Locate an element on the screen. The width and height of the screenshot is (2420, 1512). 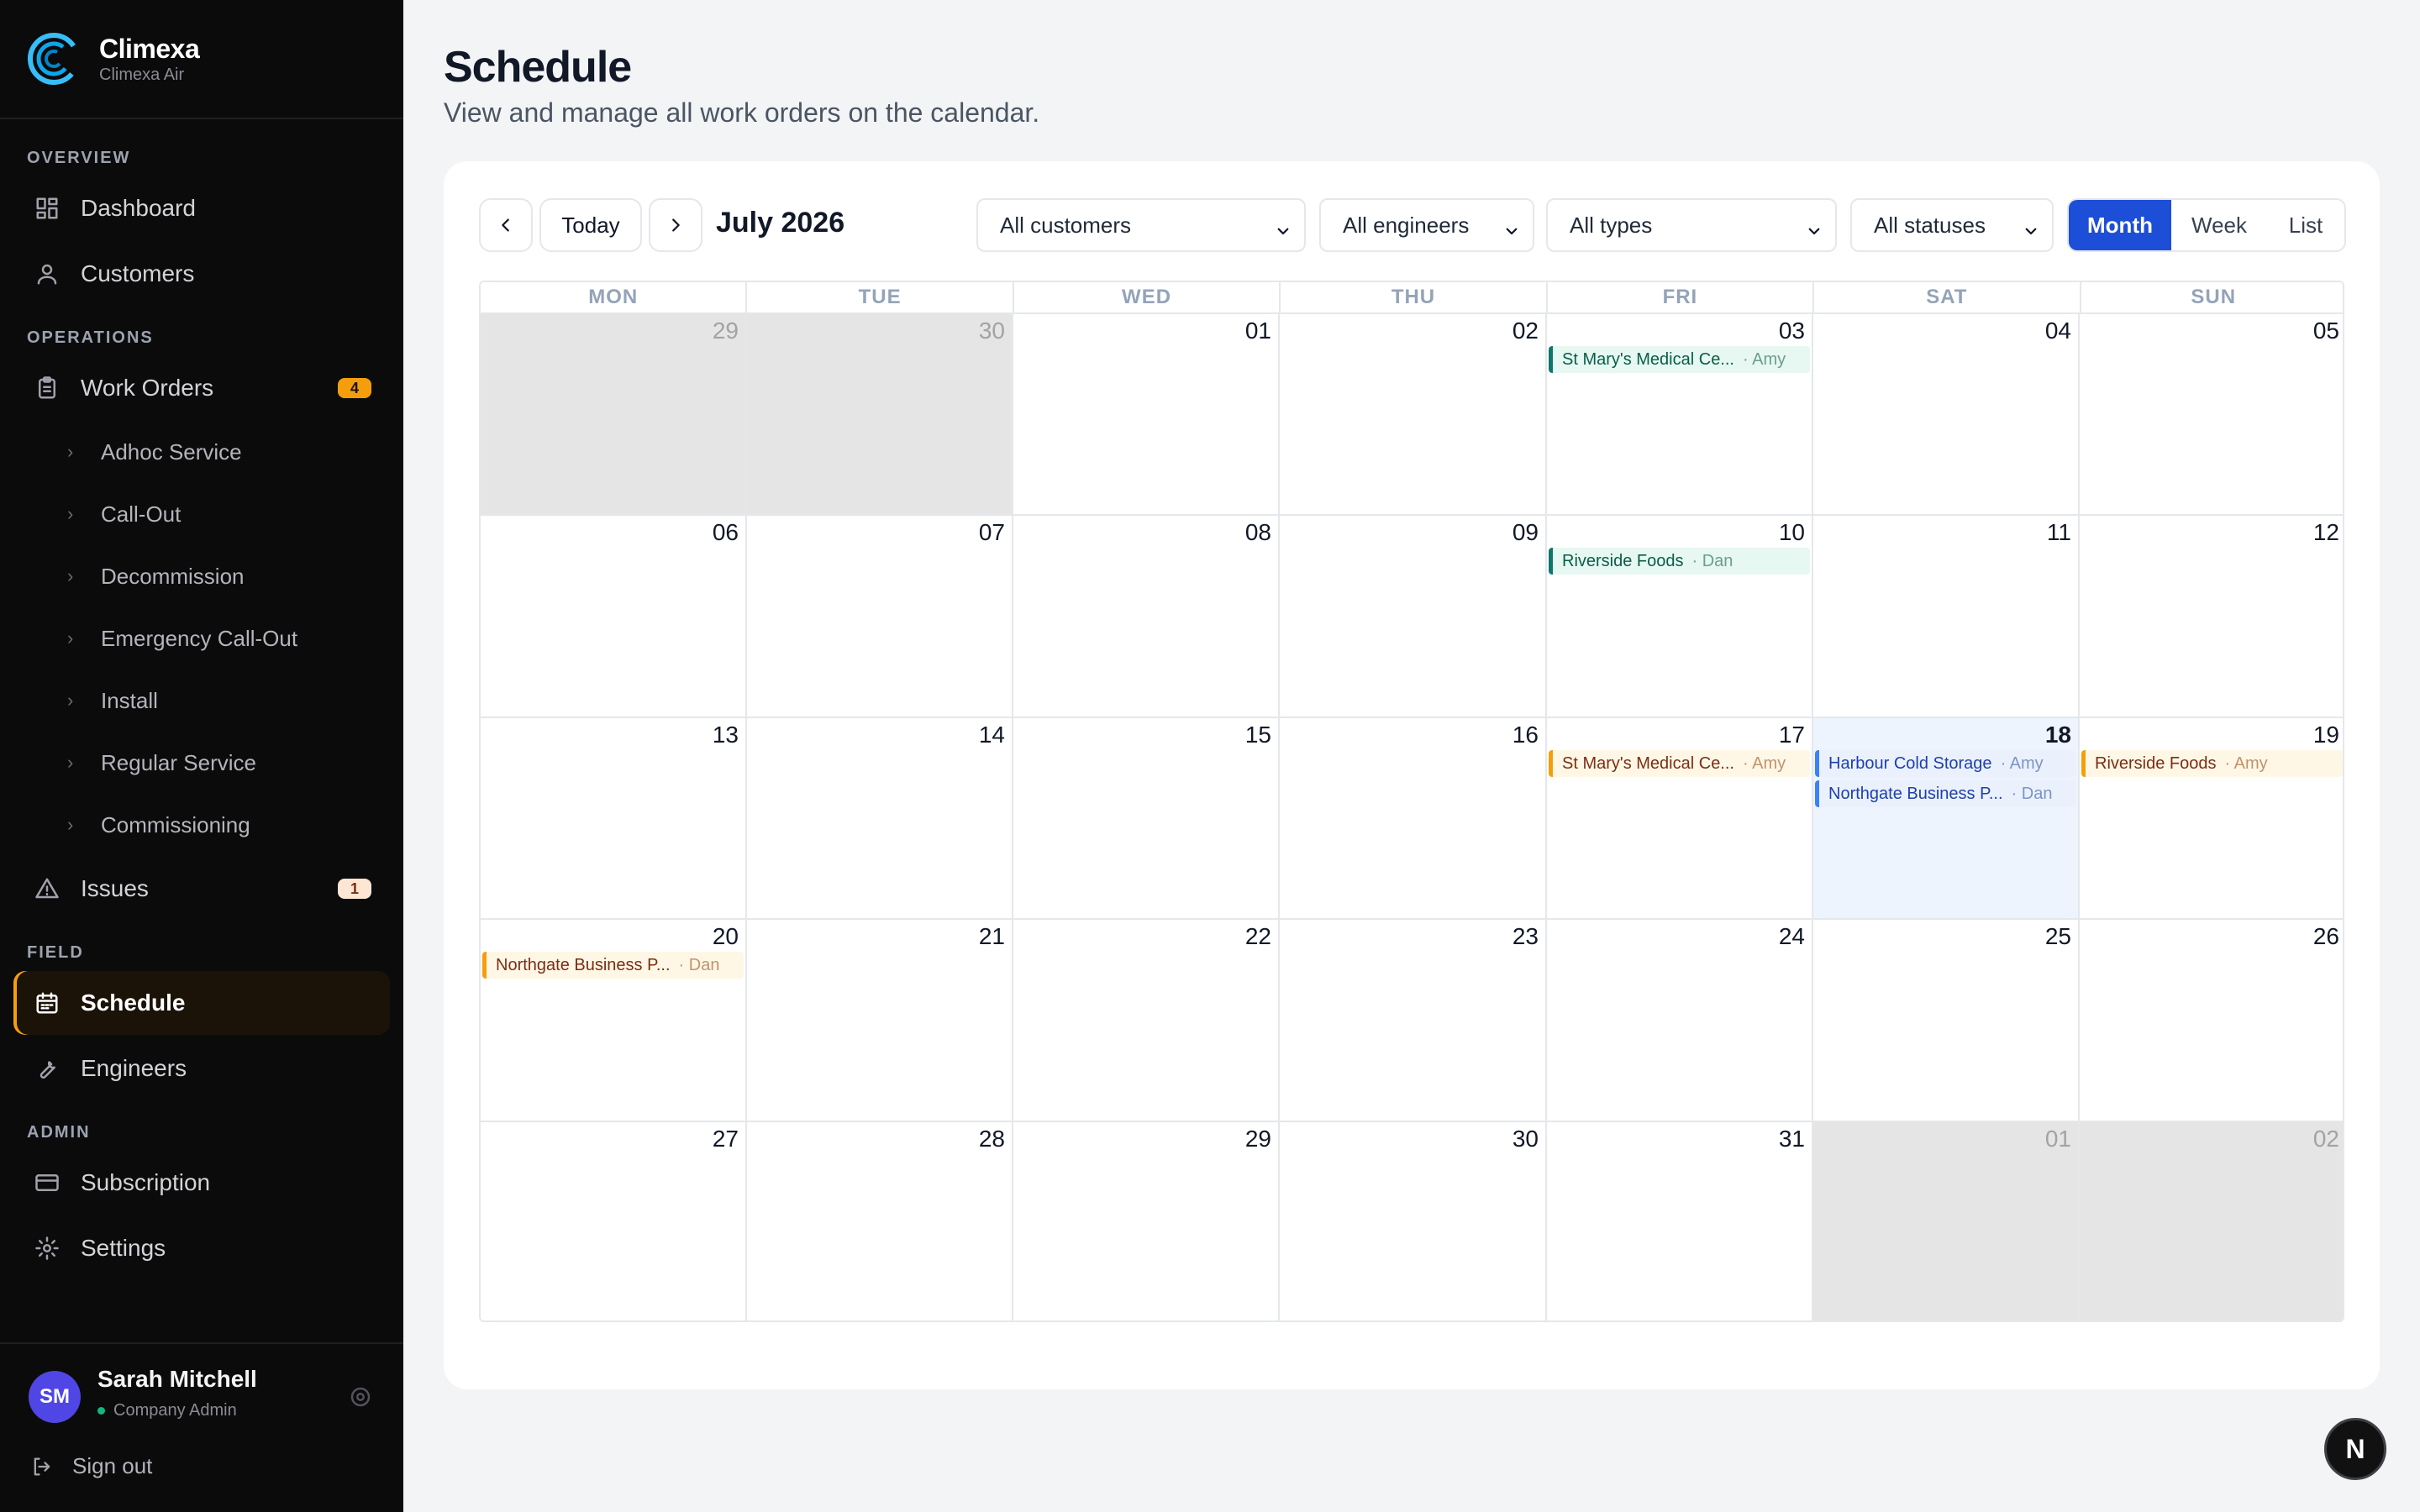
calendar-day-cell: 25 is located at coordinates (1946, 1021).